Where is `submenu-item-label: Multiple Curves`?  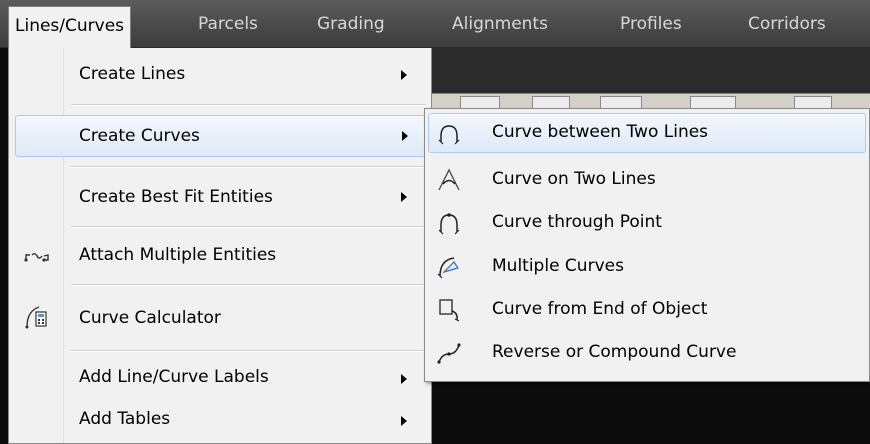 submenu-item-label: Multiple Curves is located at coordinates (558, 266).